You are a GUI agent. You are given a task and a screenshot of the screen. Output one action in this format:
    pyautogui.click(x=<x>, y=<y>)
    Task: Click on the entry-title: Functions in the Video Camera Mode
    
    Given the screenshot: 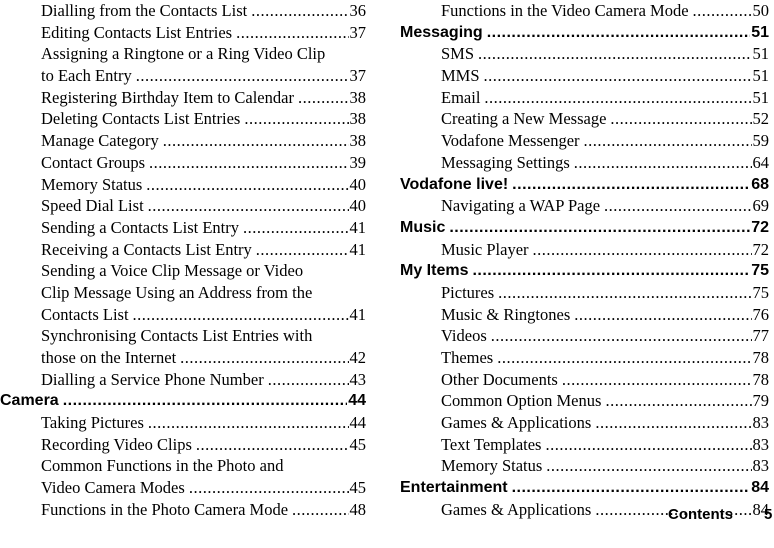 What is the action you would take?
    pyautogui.click(x=565, y=10)
    